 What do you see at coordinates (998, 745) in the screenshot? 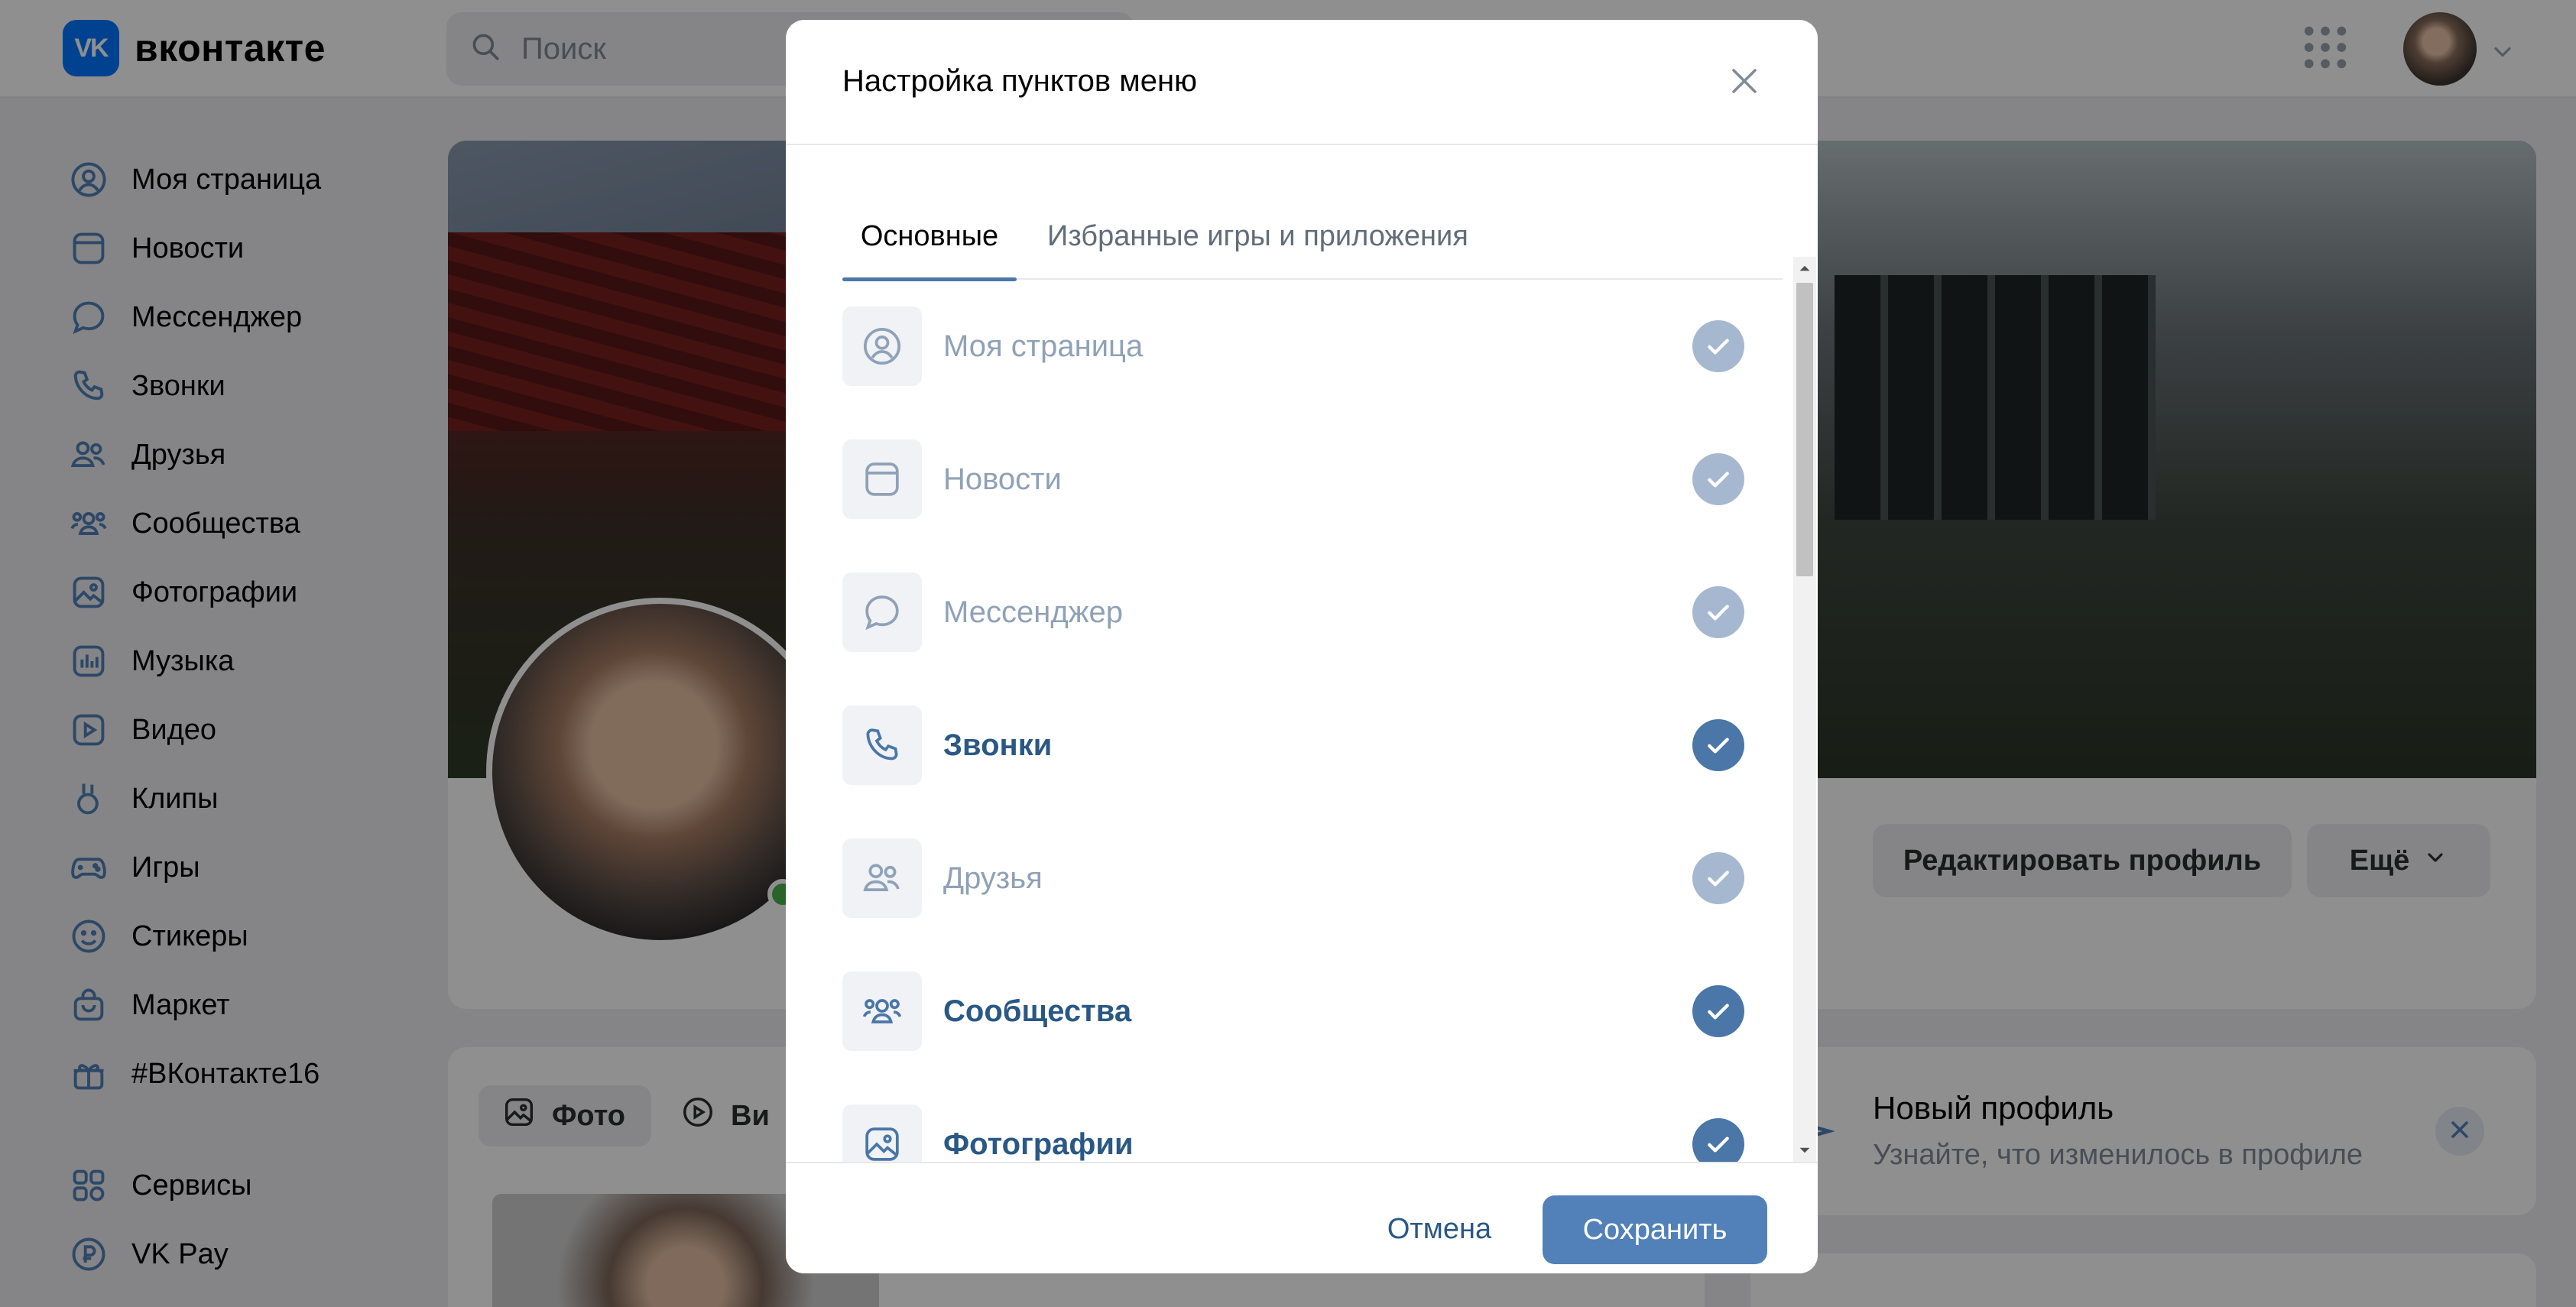
I see `menu-row-label: Звонки` at bounding box center [998, 745].